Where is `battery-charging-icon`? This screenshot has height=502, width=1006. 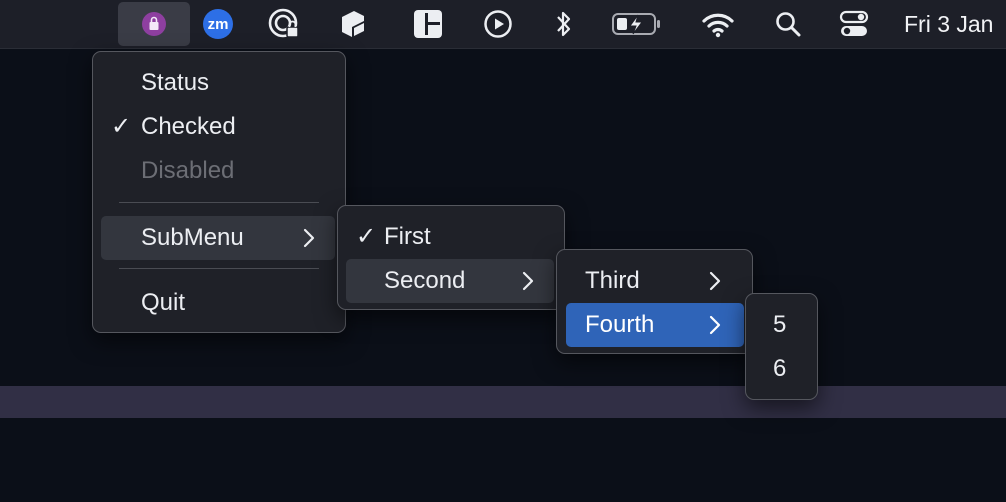 battery-charging-icon is located at coordinates (636, 24).